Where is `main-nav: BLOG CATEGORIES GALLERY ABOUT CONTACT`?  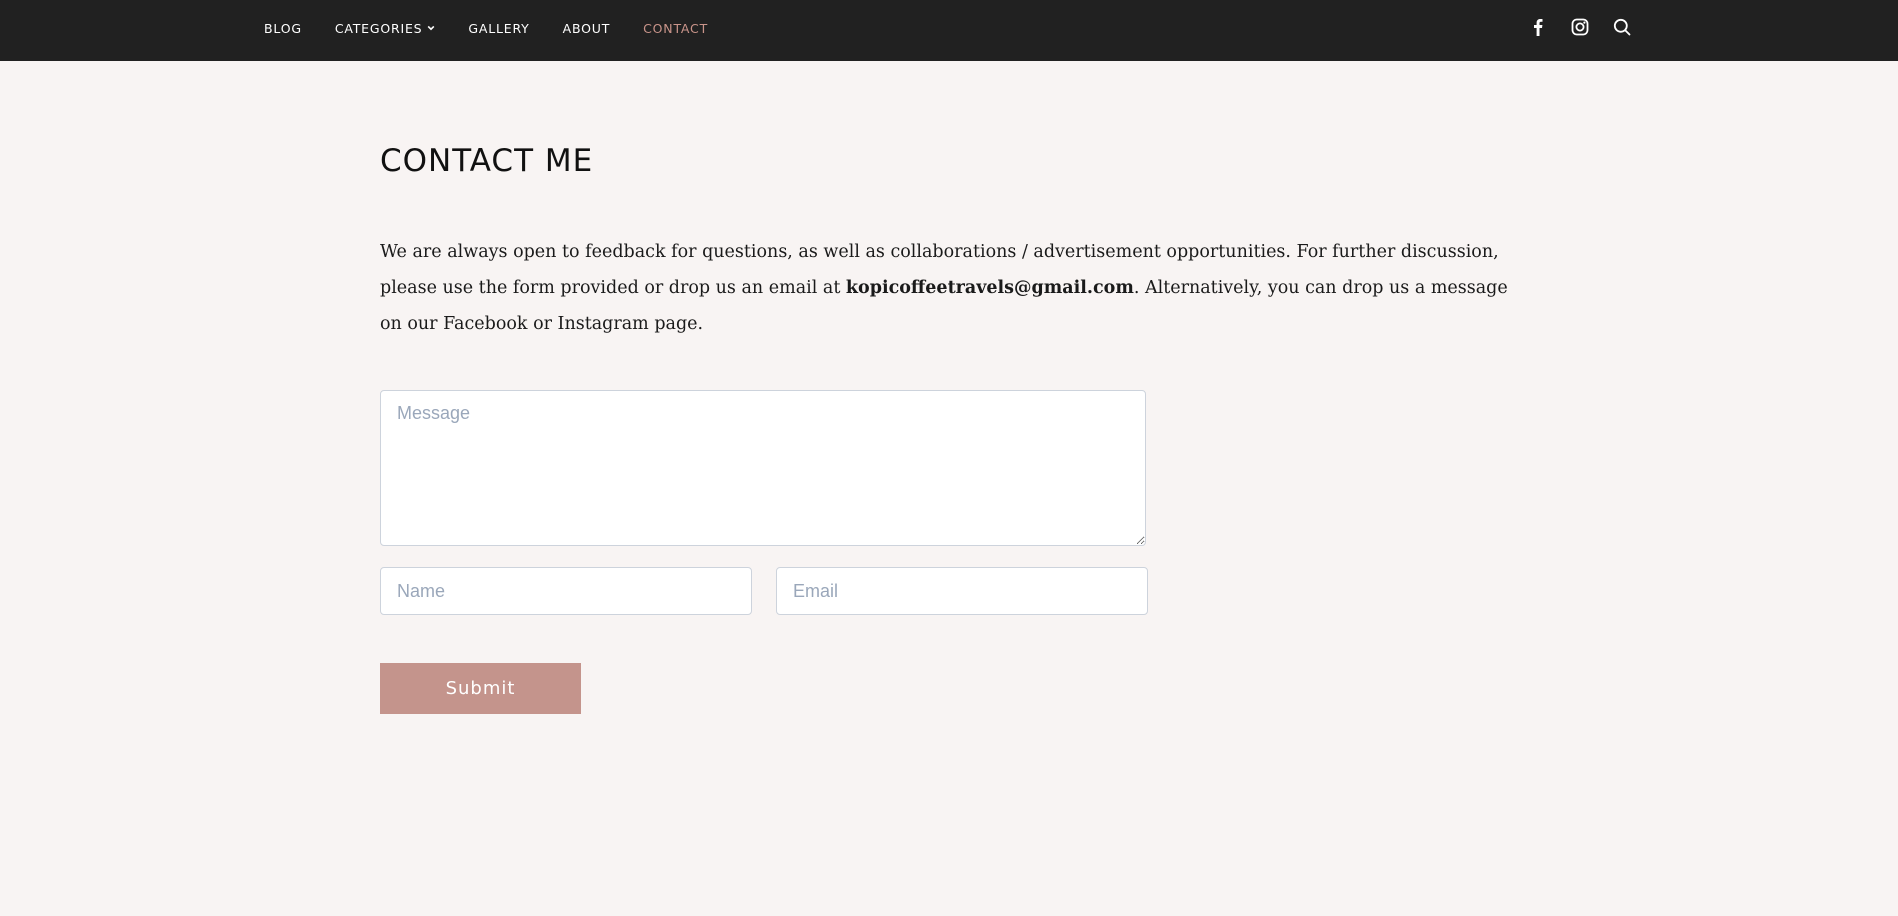 main-nav: BLOG CATEGORIES GALLERY ABOUT CONTACT is located at coordinates (502, 28).